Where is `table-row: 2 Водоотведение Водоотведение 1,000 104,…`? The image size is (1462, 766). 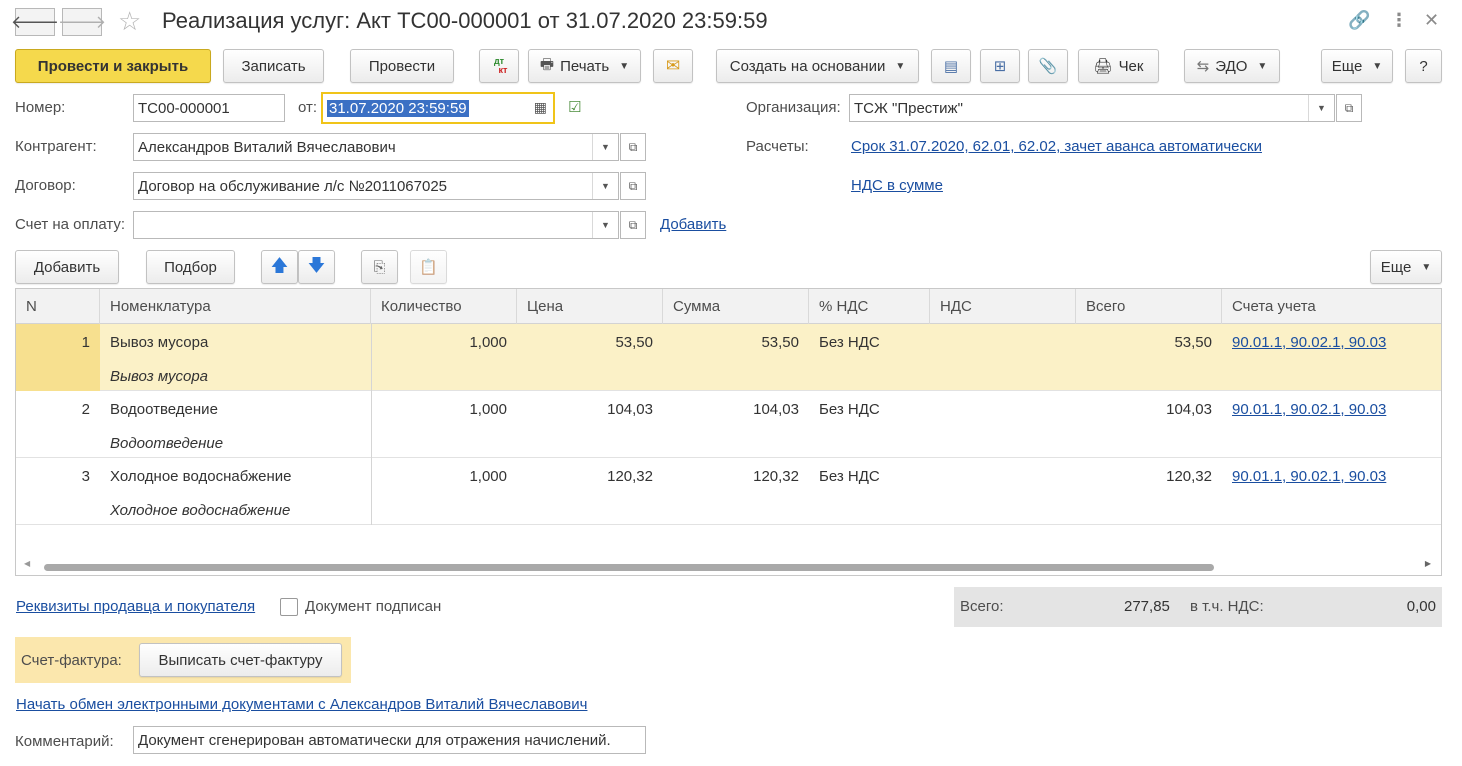 table-row: 2 Водоотведение Водоотведение 1,000 104,… is located at coordinates (728, 424).